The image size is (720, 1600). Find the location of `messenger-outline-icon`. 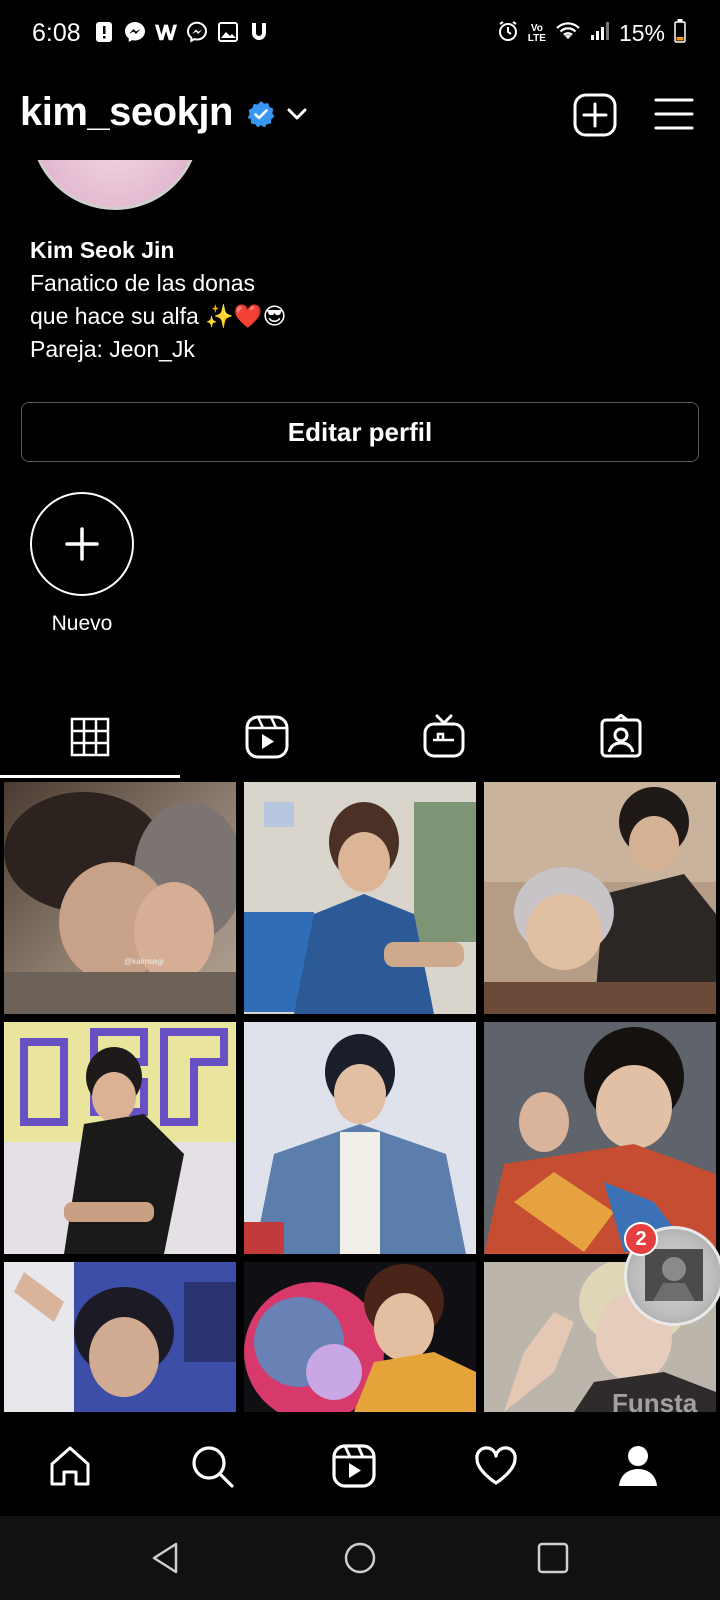

messenger-outline-icon is located at coordinates (197, 32).